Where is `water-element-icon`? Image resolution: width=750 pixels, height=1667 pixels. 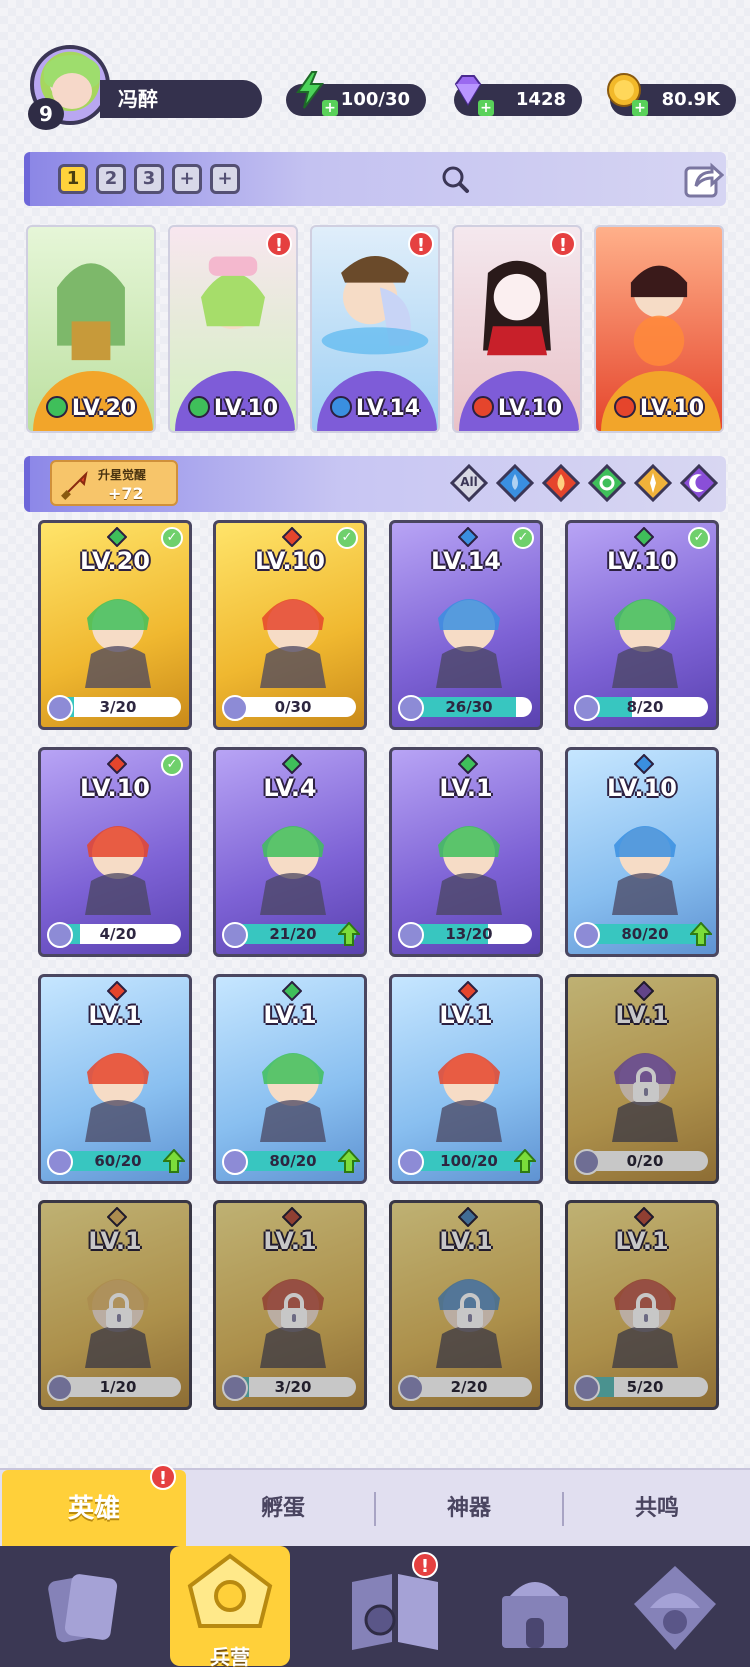
water-element-icon is located at coordinates (468, 1217).